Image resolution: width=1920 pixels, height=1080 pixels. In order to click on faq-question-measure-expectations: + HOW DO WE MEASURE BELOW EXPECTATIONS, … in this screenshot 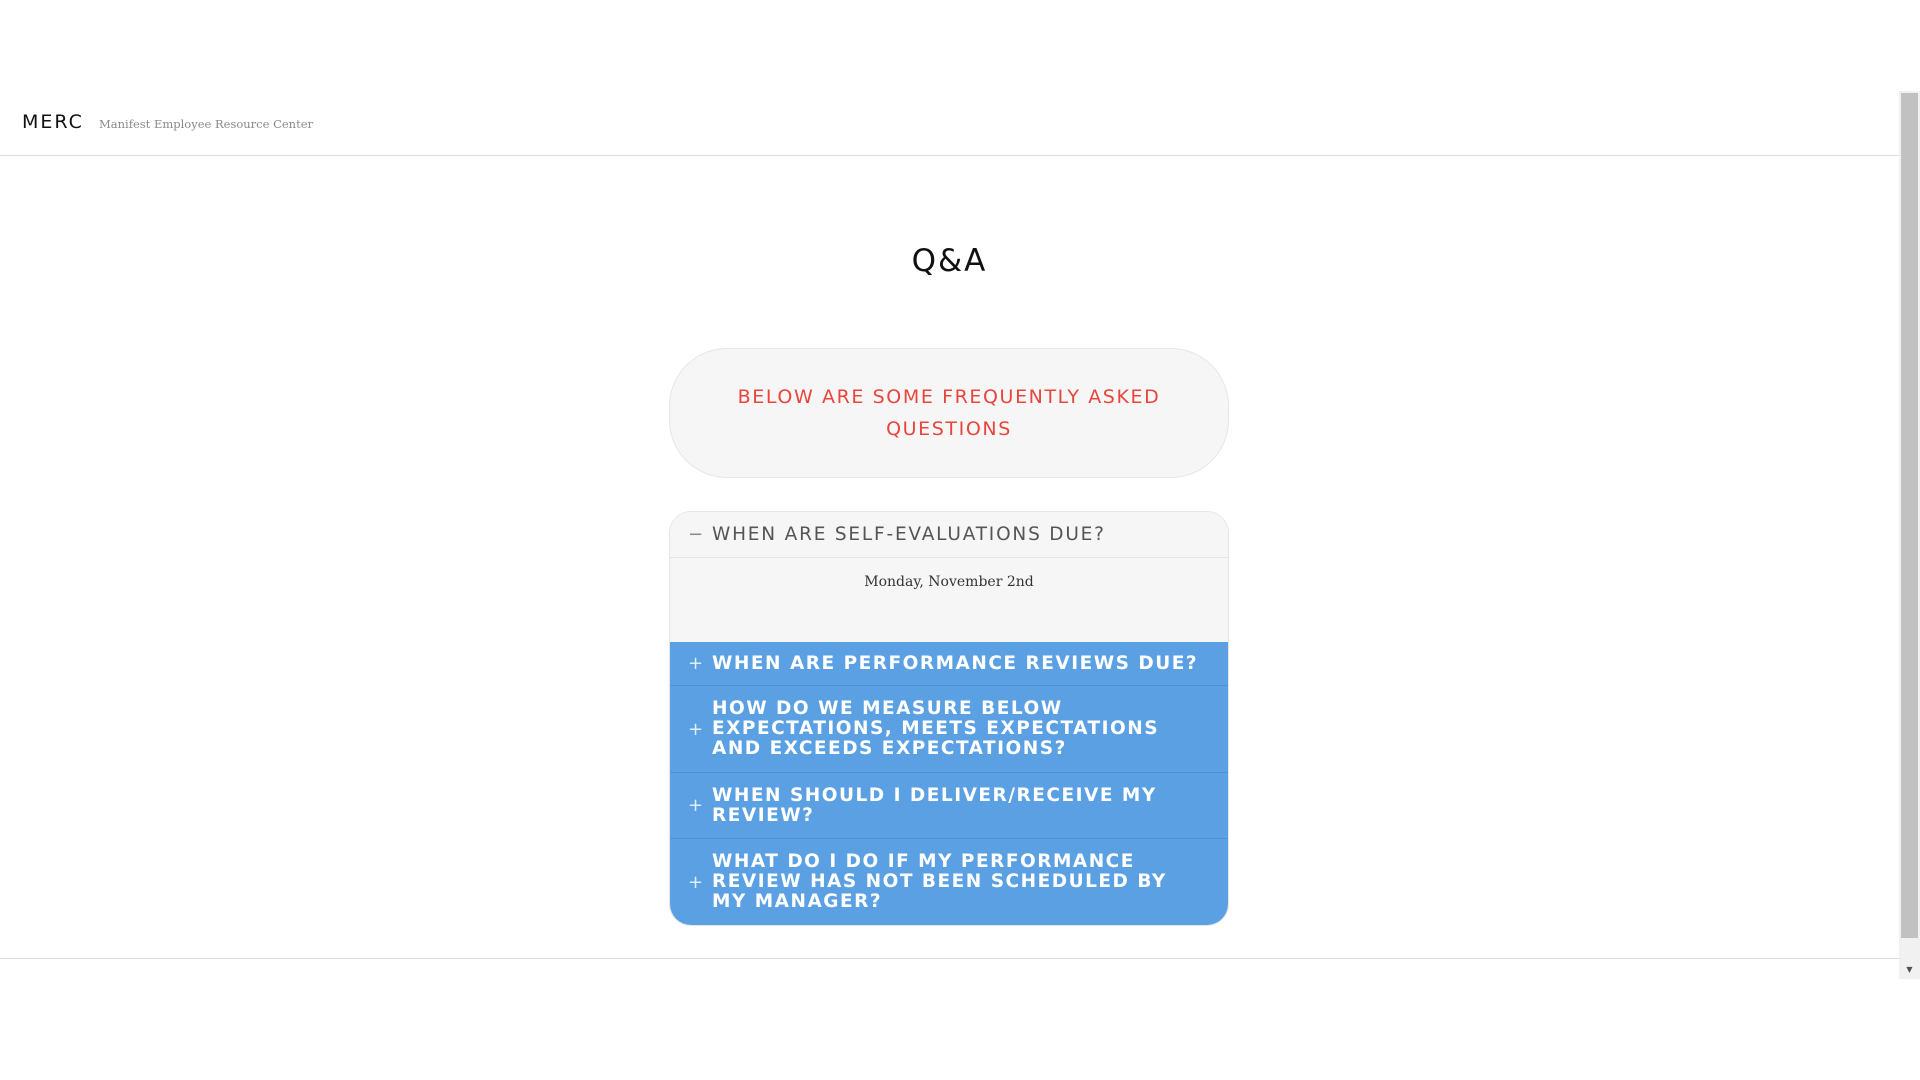, I will do `click(949, 729)`.